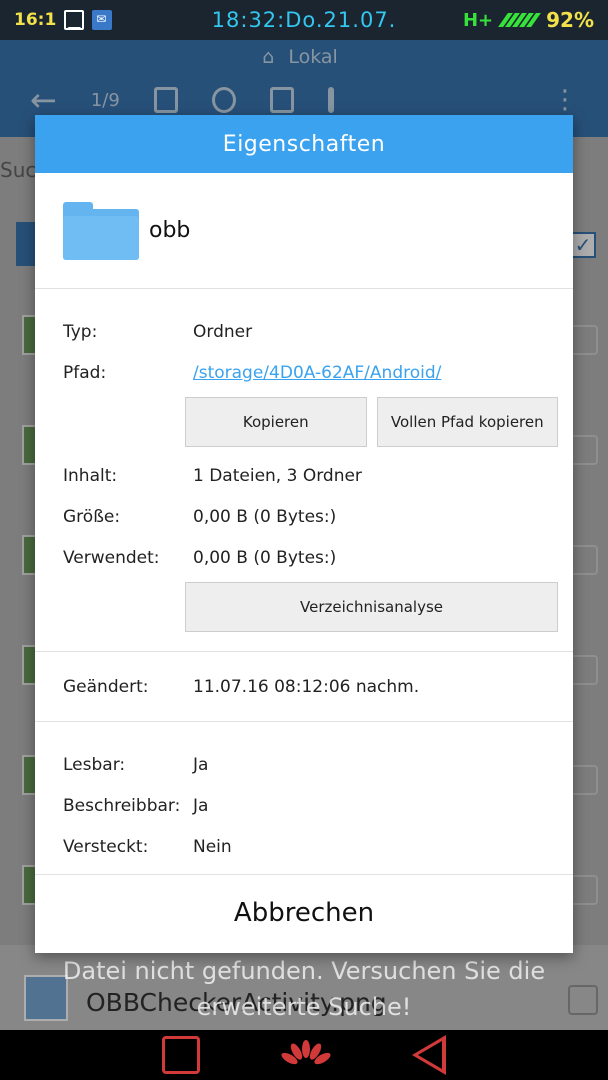 Image resolution: width=608 pixels, height=1080 pixels. Describe the element at coordinates (223, 331) in the screenshot. I see `type-value: Ordner` at that location.